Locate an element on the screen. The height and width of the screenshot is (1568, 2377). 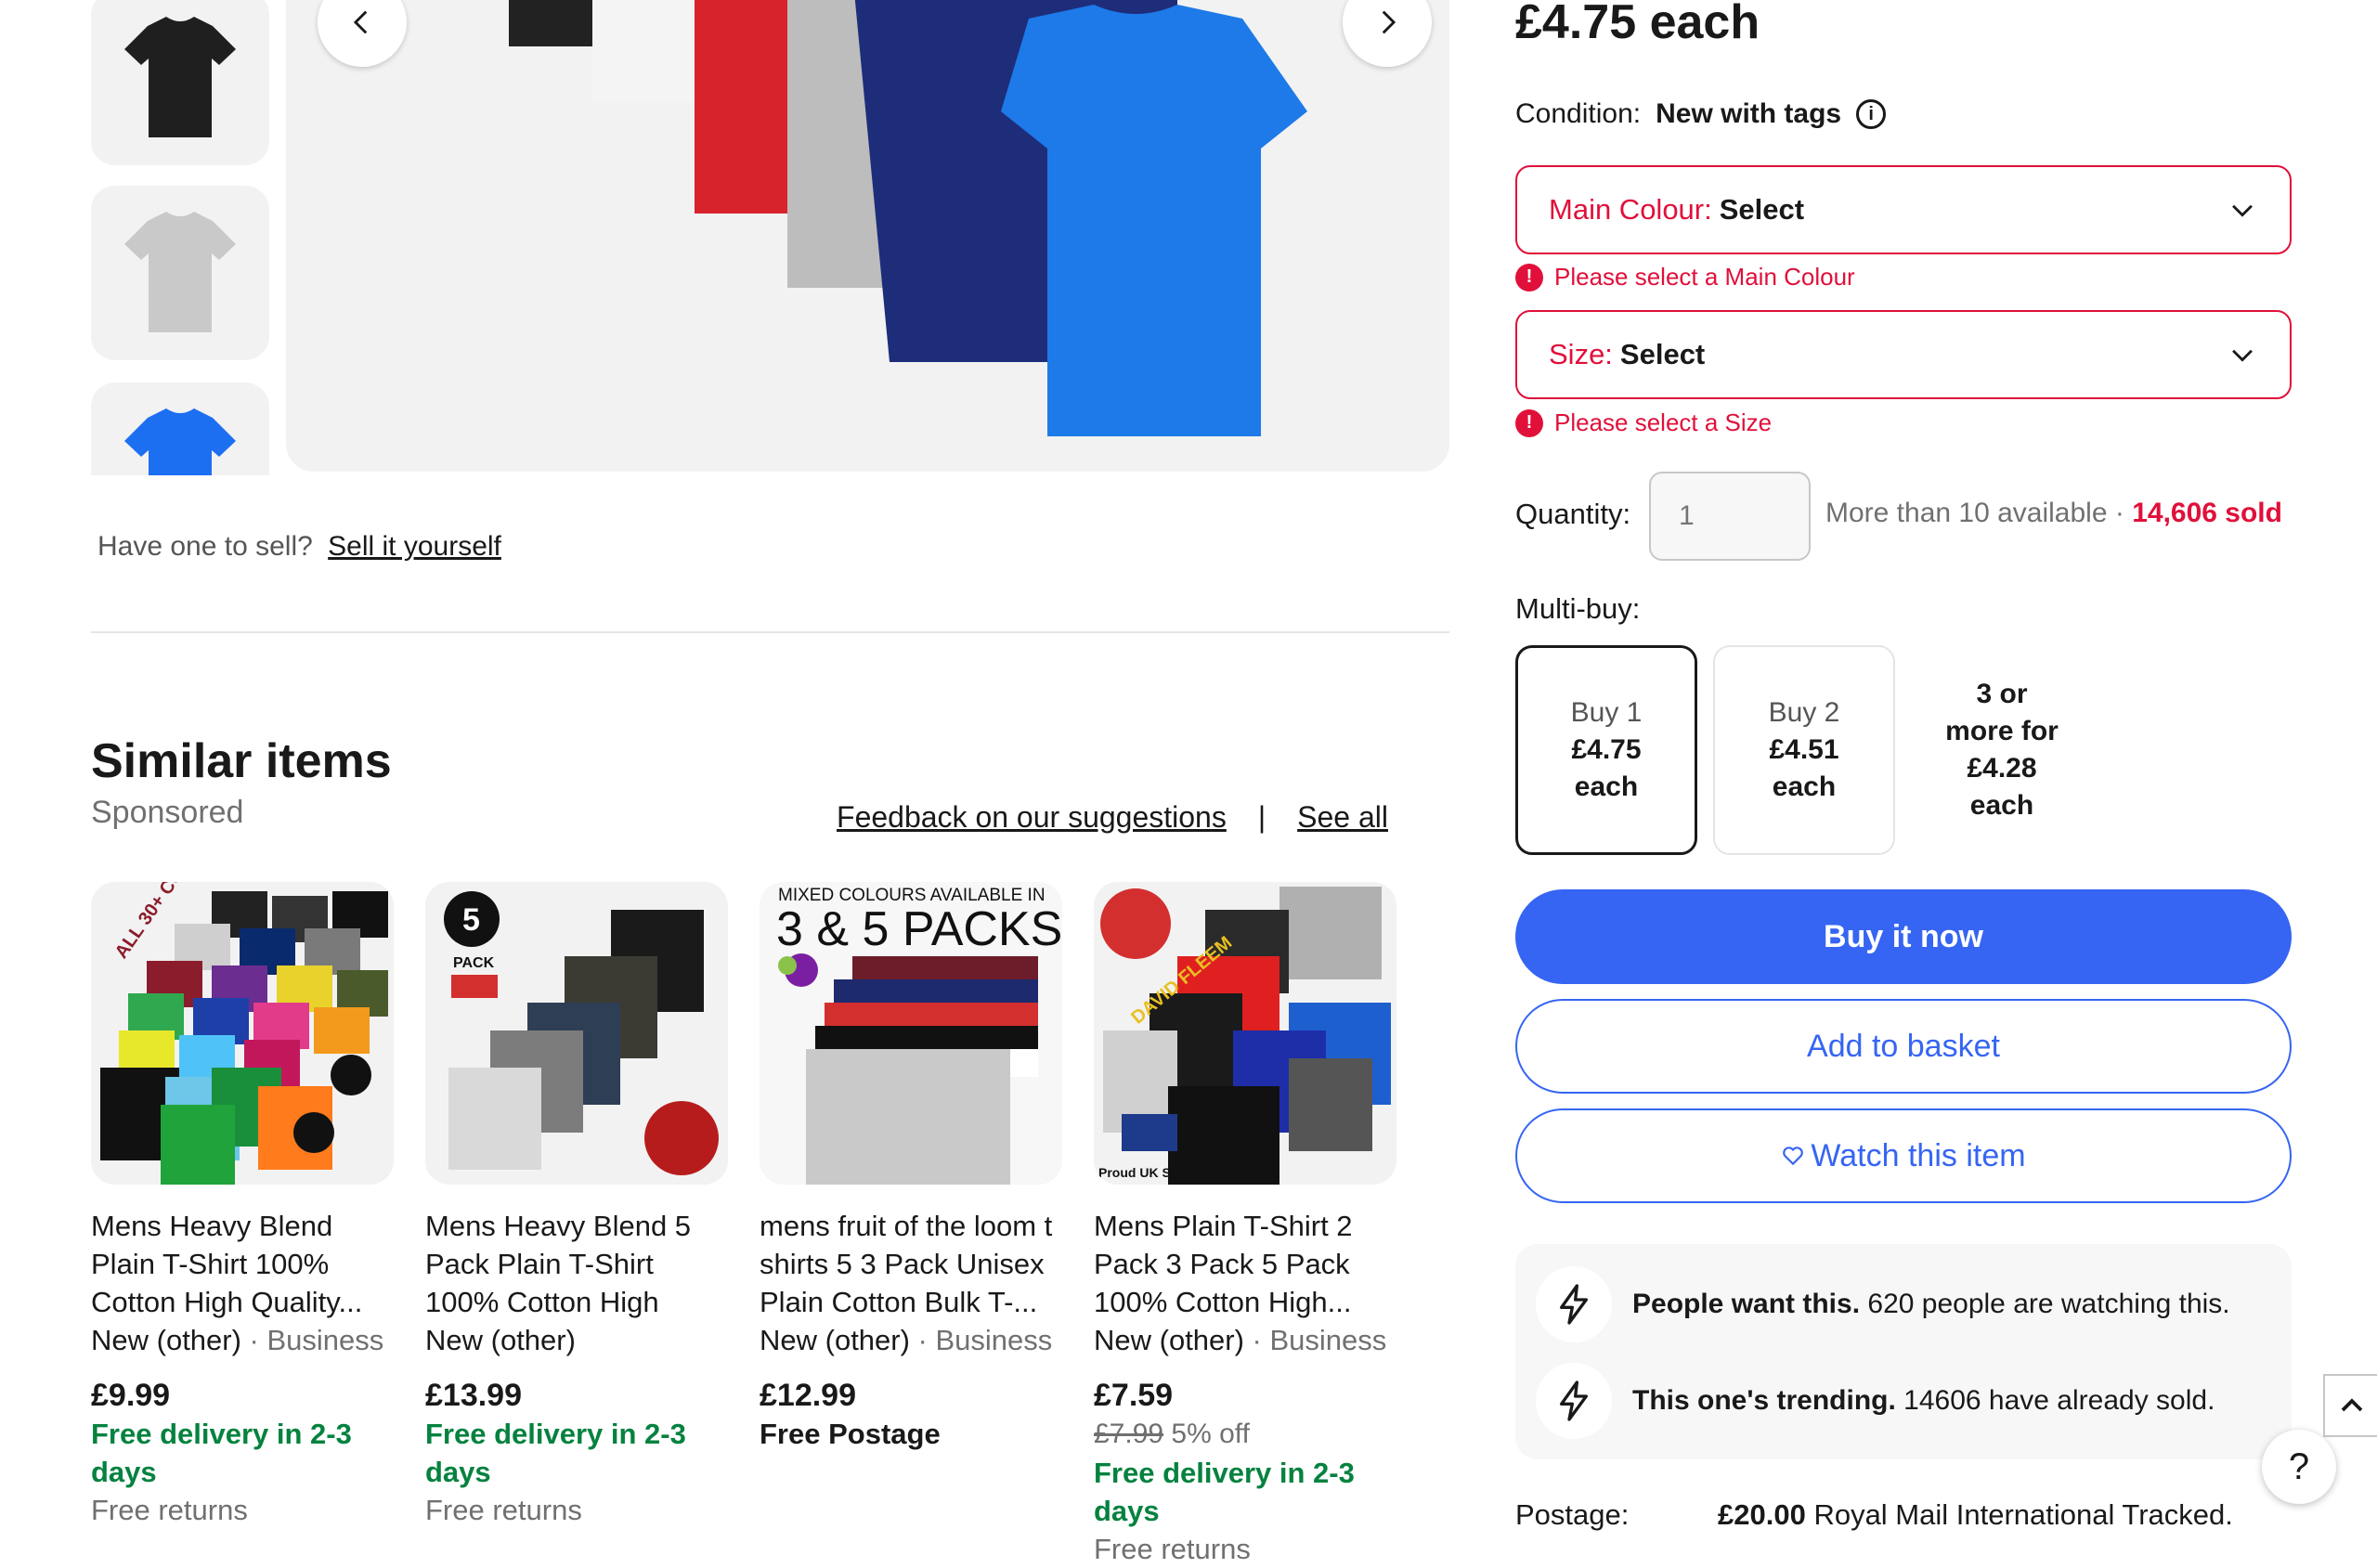
multibuy-price: £4.28 is located at coordinates (2002, 768).